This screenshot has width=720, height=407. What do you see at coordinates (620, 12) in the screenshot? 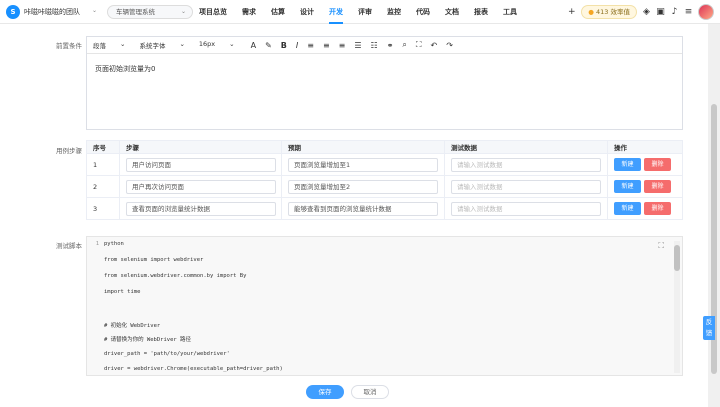
I see `coins-label: 效率值` at bounding box center [620, 12].